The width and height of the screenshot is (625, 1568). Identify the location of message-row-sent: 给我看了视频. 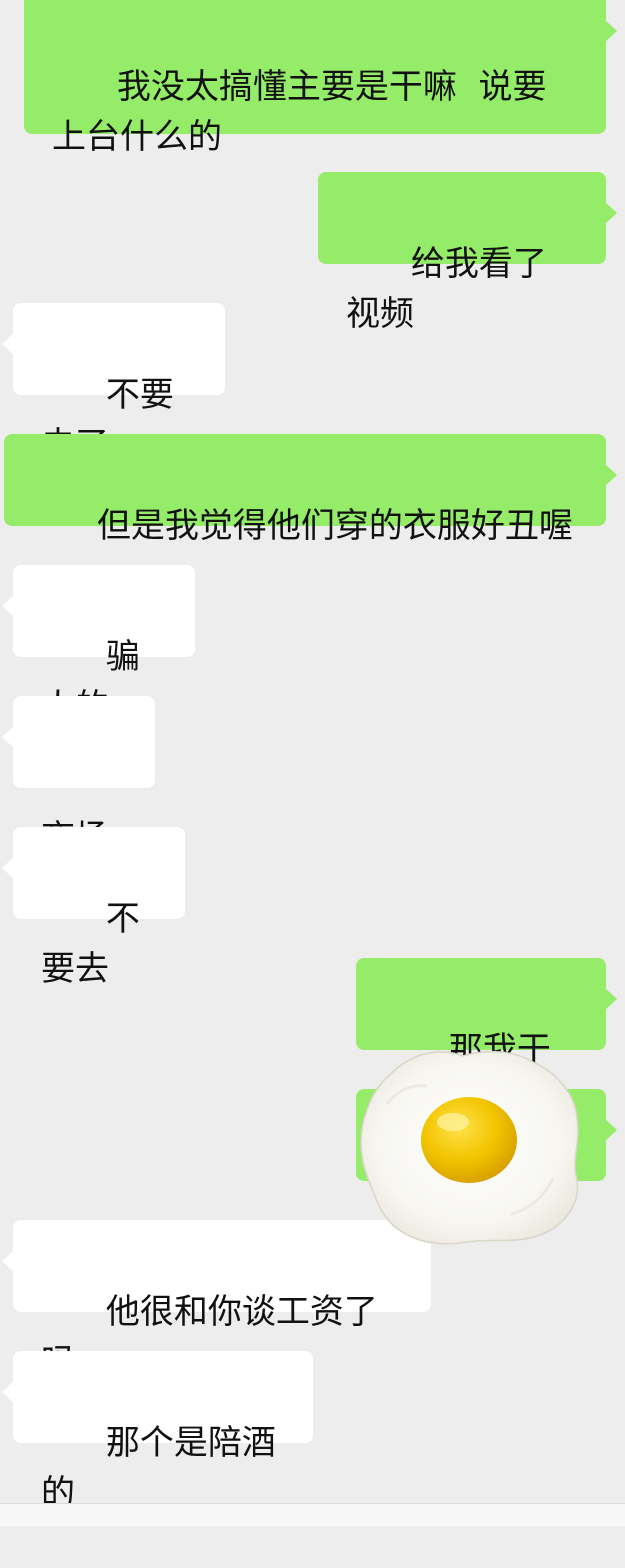
(467, 253).